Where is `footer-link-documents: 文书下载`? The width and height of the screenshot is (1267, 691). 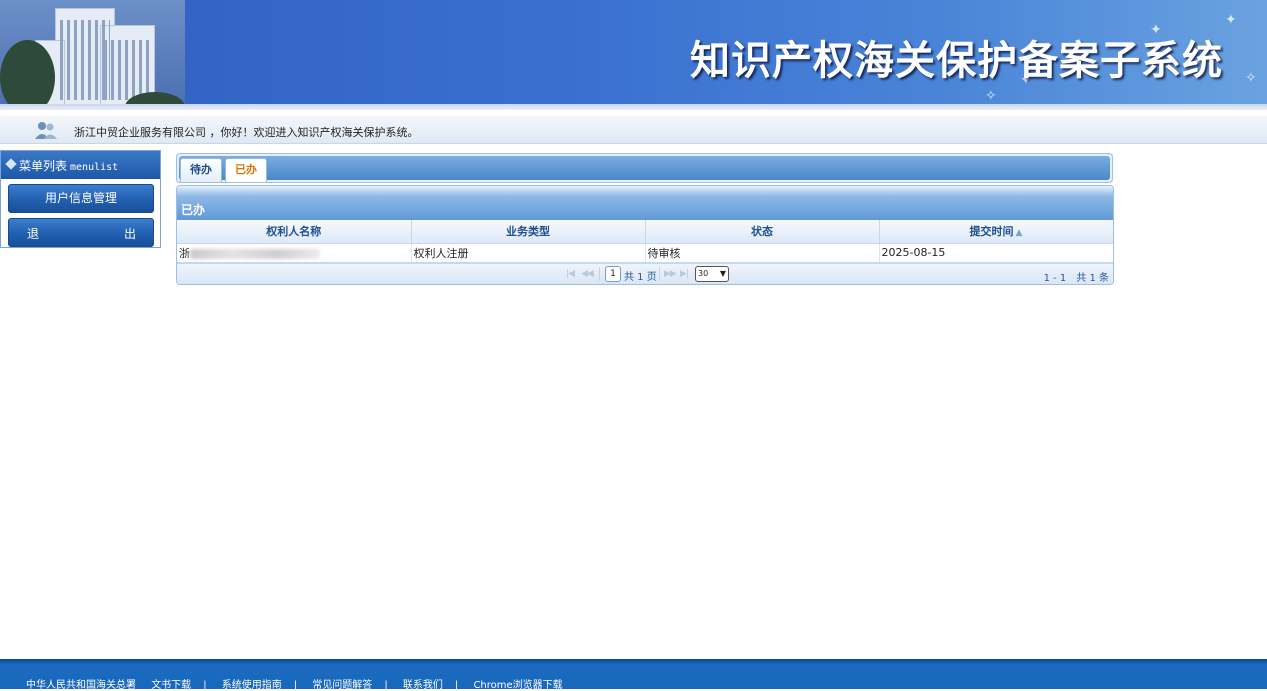
footer-link-documents: 文书下载 is located at coordinates (171, 685).